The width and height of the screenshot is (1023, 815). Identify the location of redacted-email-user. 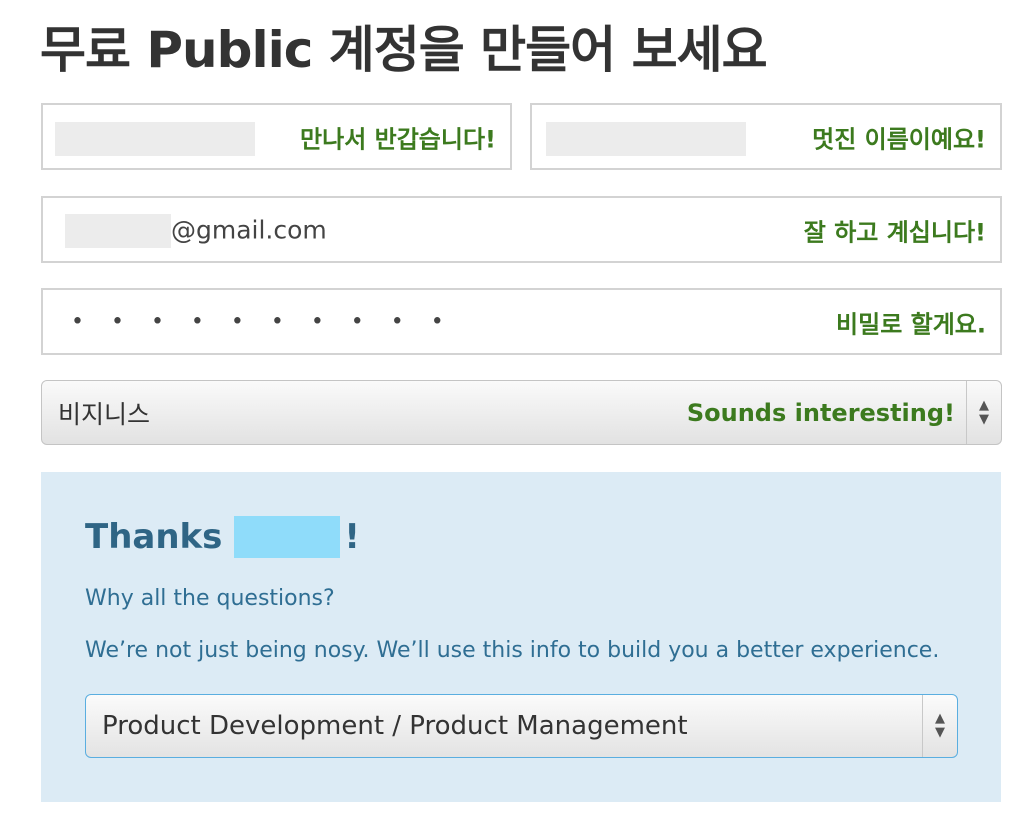
(118, 231).